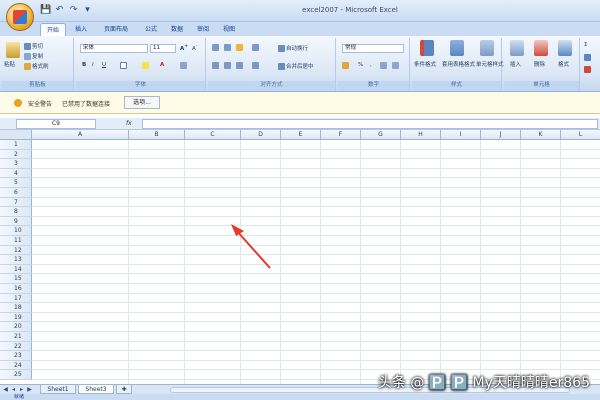 The image size is (600, 400). What do you see at coordinates (93, 65) in the screenshot?
I see `italic-button: I` at bounding box center [93, 65].